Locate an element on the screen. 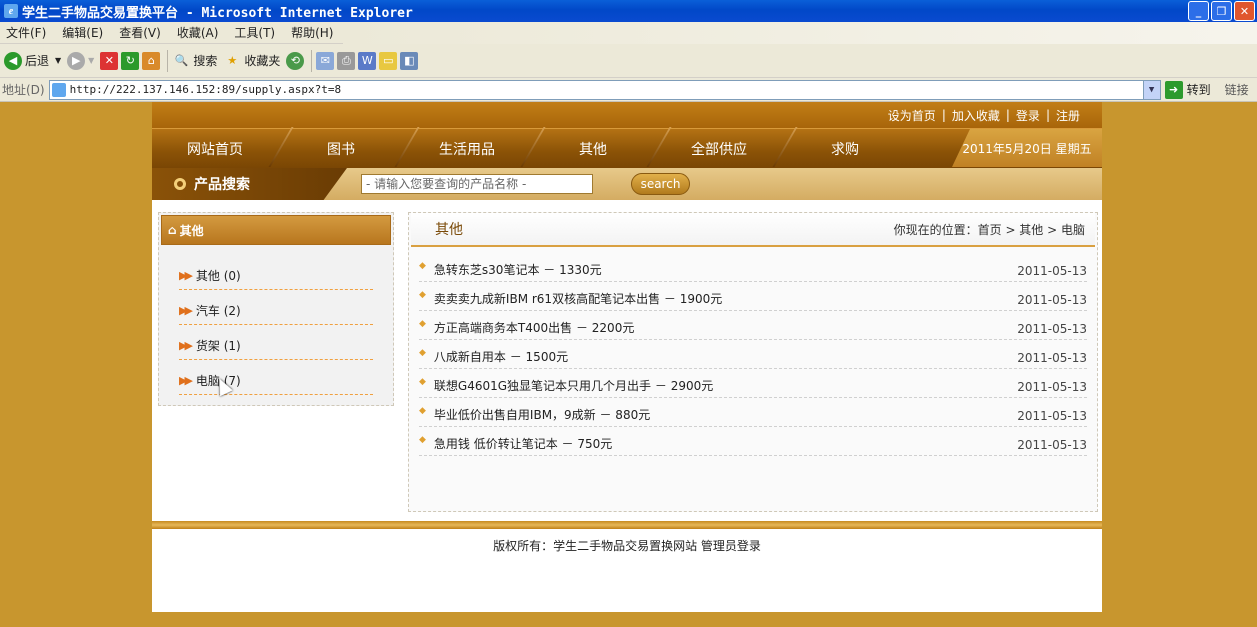  nav-books: 图书 is located at coordinates (341, 149).